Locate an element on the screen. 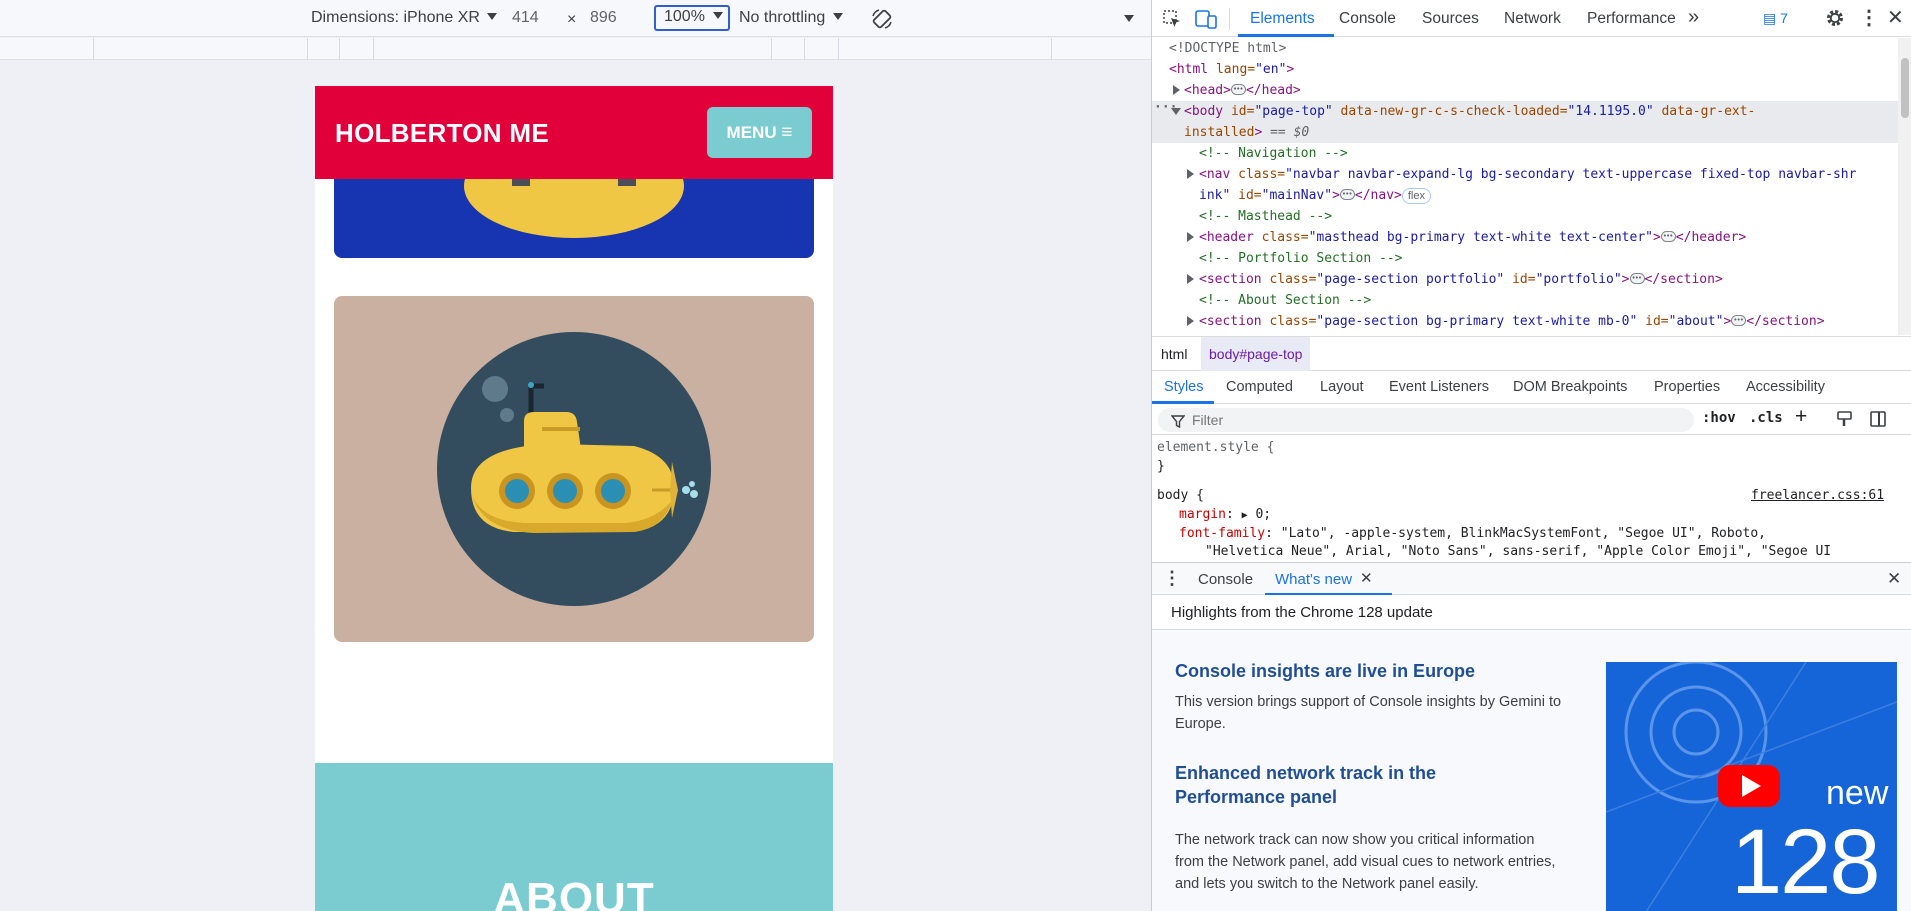 The height and width of the screenshot is (911, 1911). menu-label: MENU is located at coordinates (751, 132).